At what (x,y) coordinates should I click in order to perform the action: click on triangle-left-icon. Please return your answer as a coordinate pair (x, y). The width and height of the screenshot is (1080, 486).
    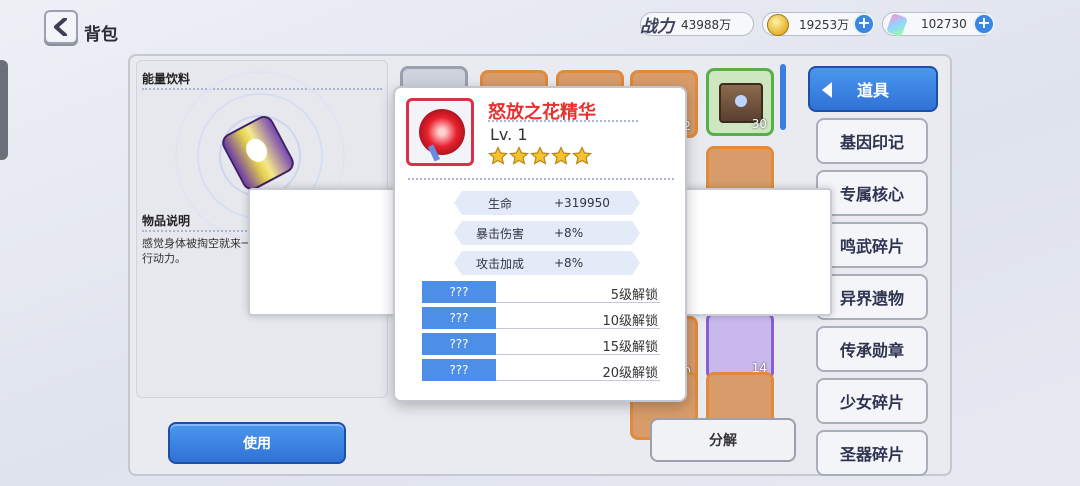
    Looking at the image, I should click on (827, 90).